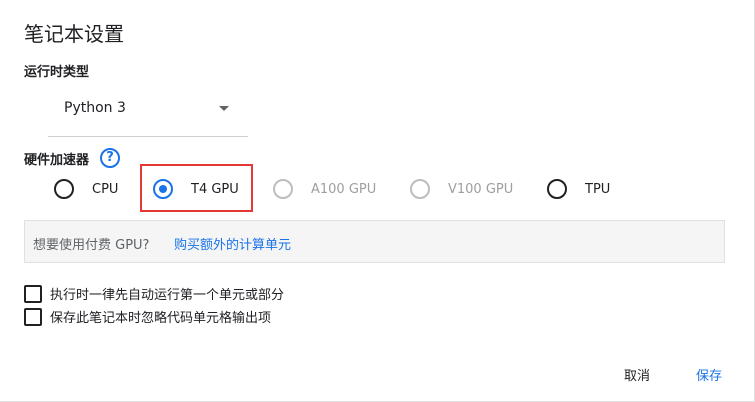  I want to click on radio-option-a100-gpu: A100 GPU, so click(324, 189).